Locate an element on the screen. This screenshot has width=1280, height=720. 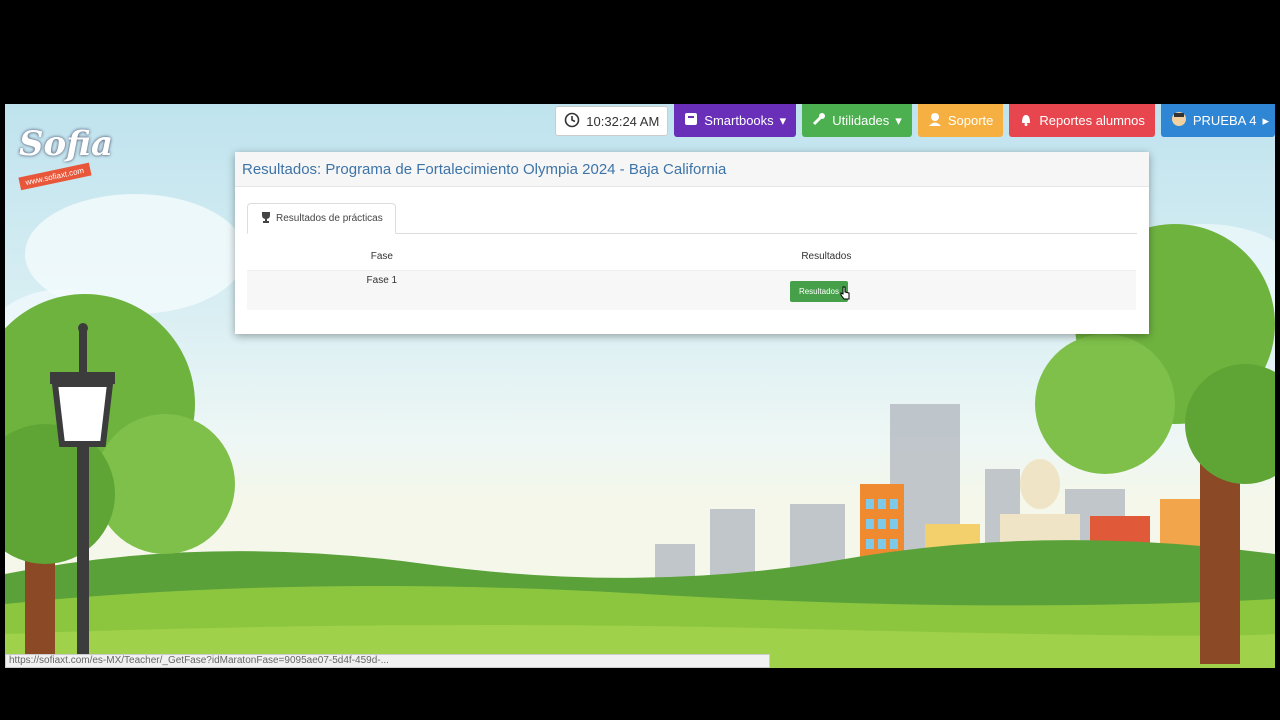
utilidades-menu-button: Utilidades ▾ is located at coordinates (857, 120).